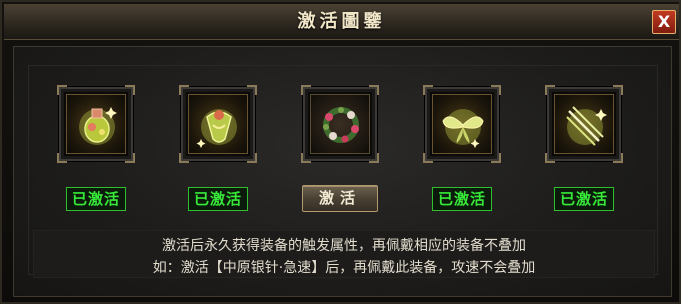 This screenshot has width=681, height=304. I want to click on activated-badge-4: 已激活, so click(462, 199).